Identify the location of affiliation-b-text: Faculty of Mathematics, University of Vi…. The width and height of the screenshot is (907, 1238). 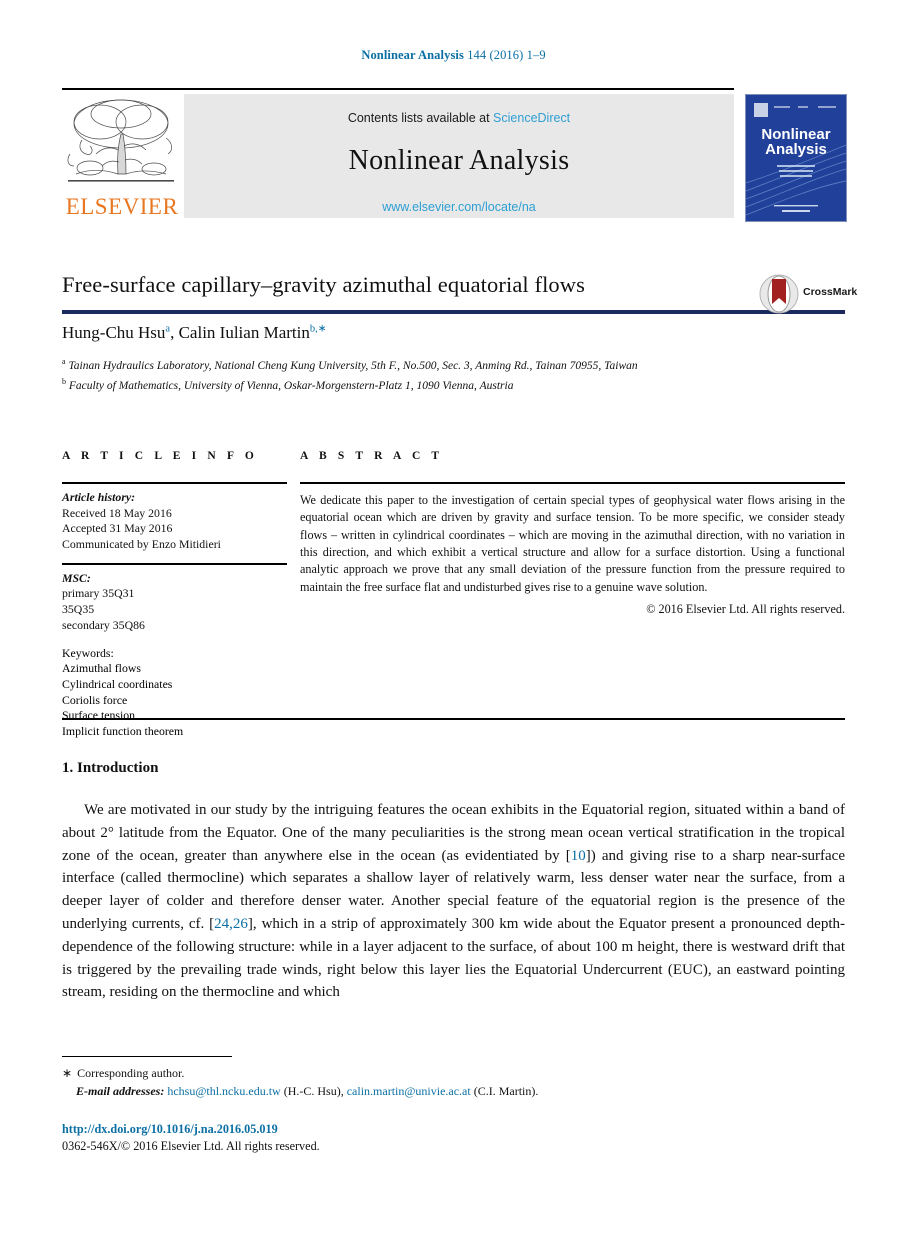
(291, 385).